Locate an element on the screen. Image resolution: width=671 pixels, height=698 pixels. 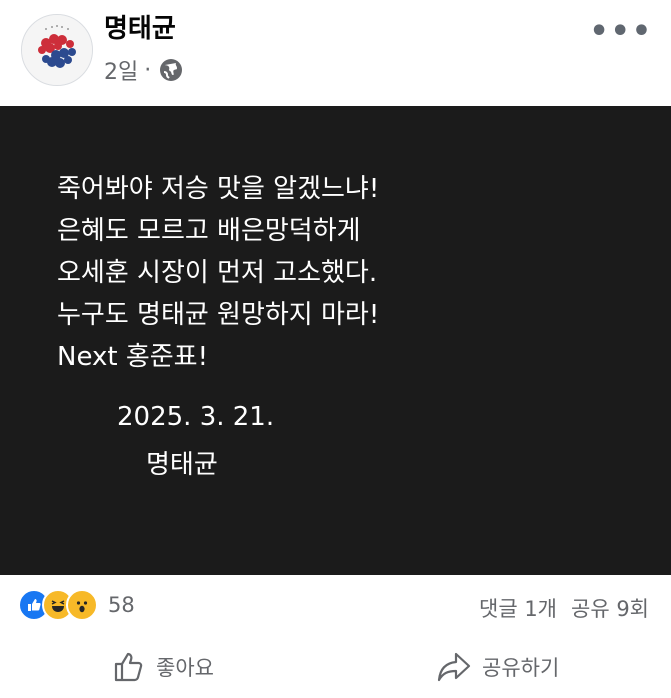
post-meta: 2일 · is located at coordinates (143, 70).